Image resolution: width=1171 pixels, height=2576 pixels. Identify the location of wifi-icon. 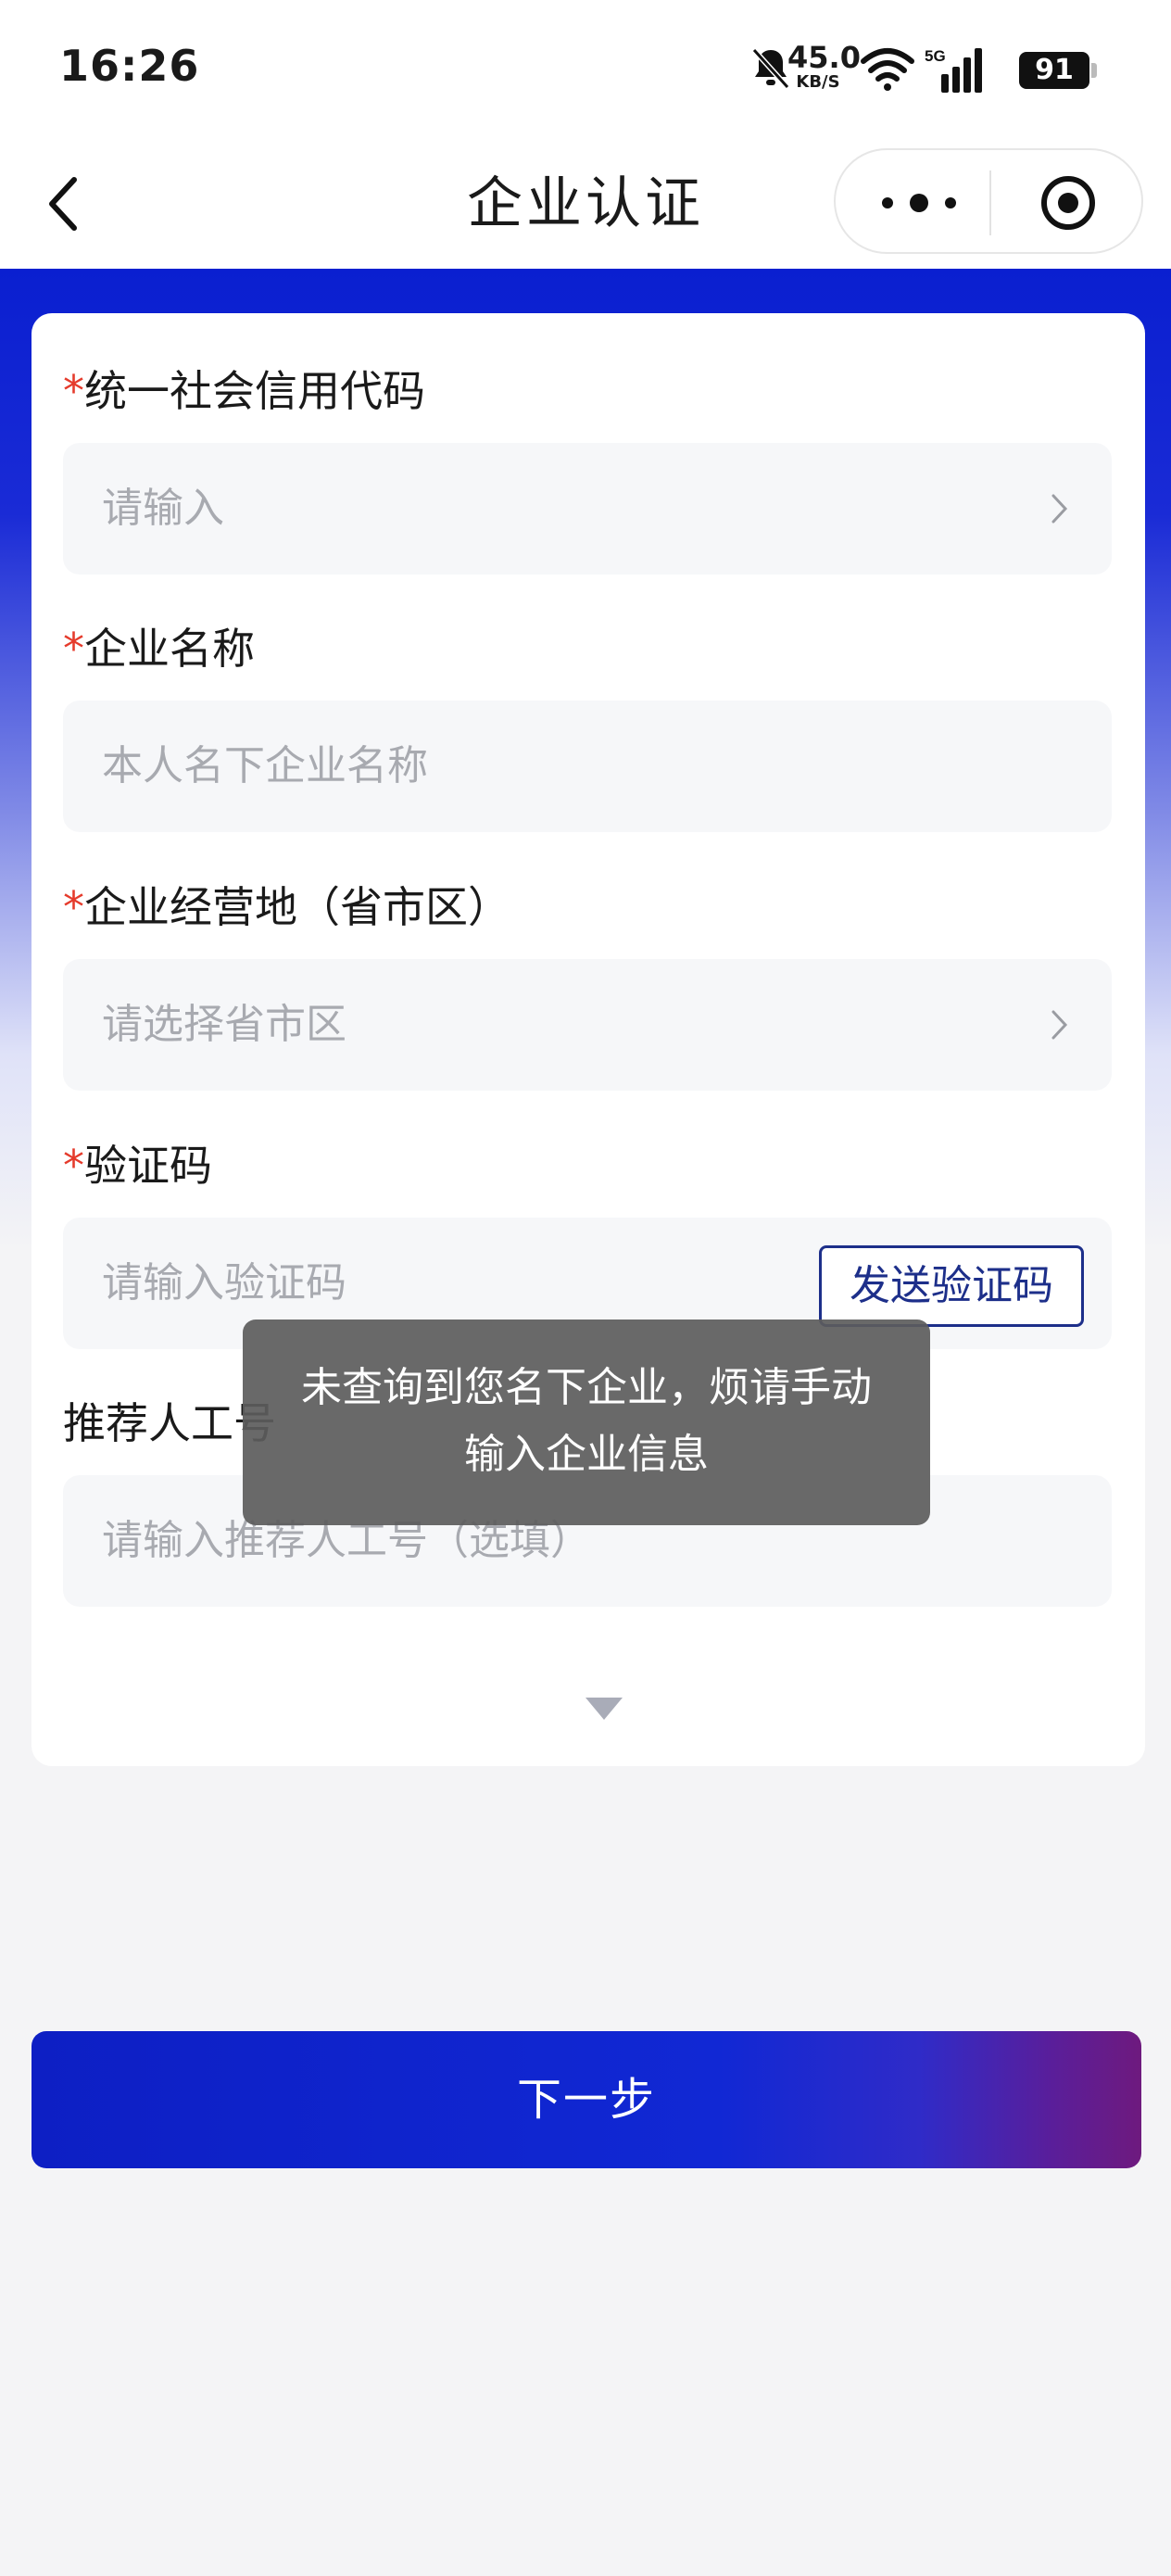
(888, 69).